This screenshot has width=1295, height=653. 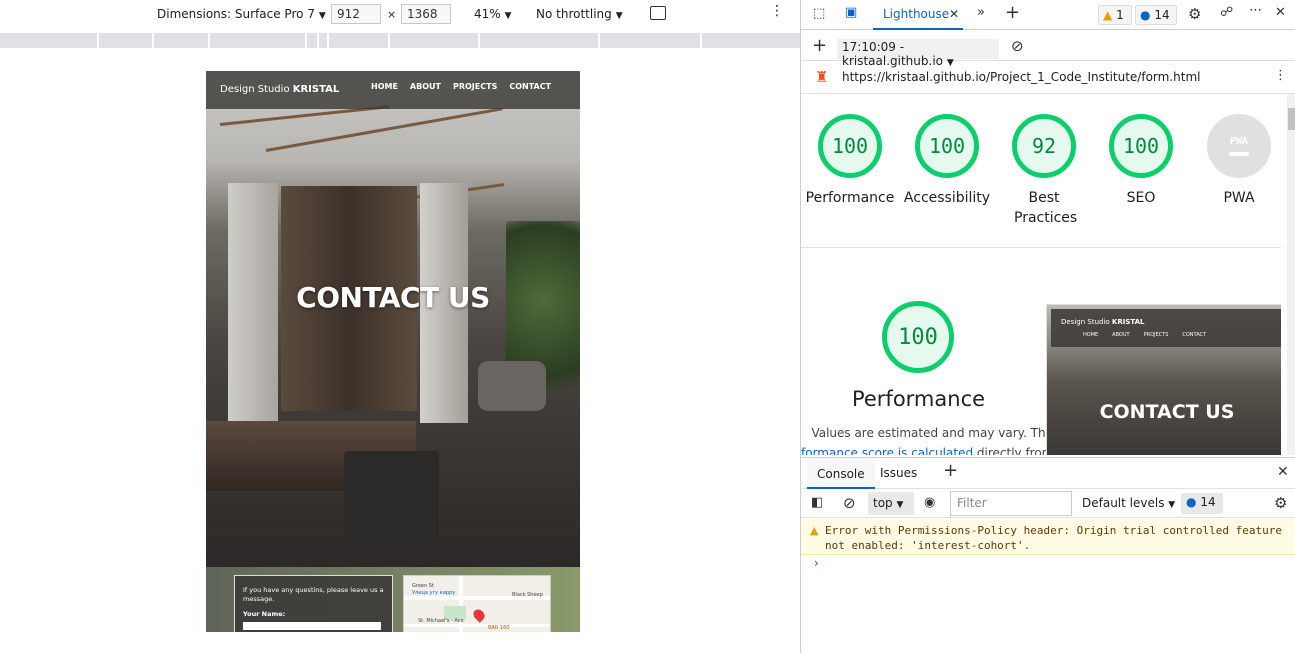 I want to click on map-pin-icon, so click(x=479, y=615).